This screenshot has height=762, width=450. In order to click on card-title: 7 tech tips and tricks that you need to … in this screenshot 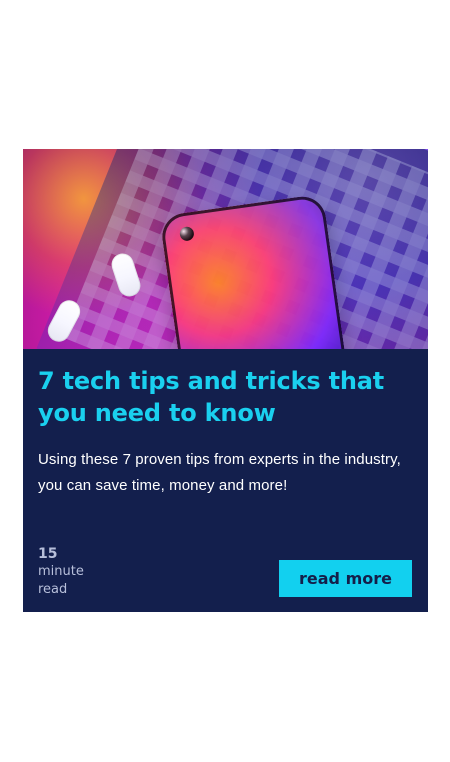, I will do `click(211, 397)`.